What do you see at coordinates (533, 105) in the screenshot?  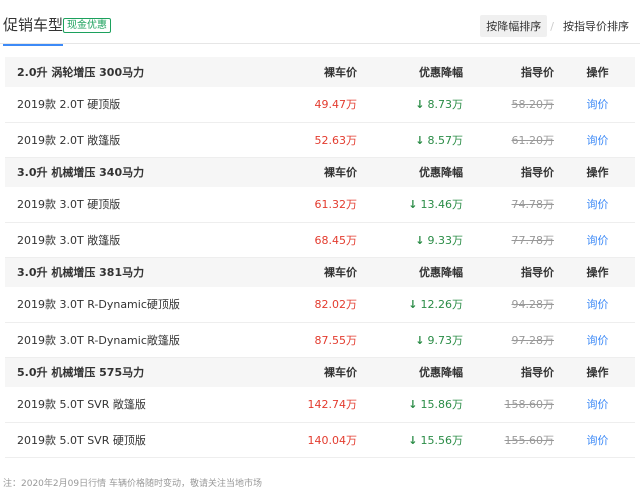 I see `guide-price: 58.20万` at bounding box center [533, 105].